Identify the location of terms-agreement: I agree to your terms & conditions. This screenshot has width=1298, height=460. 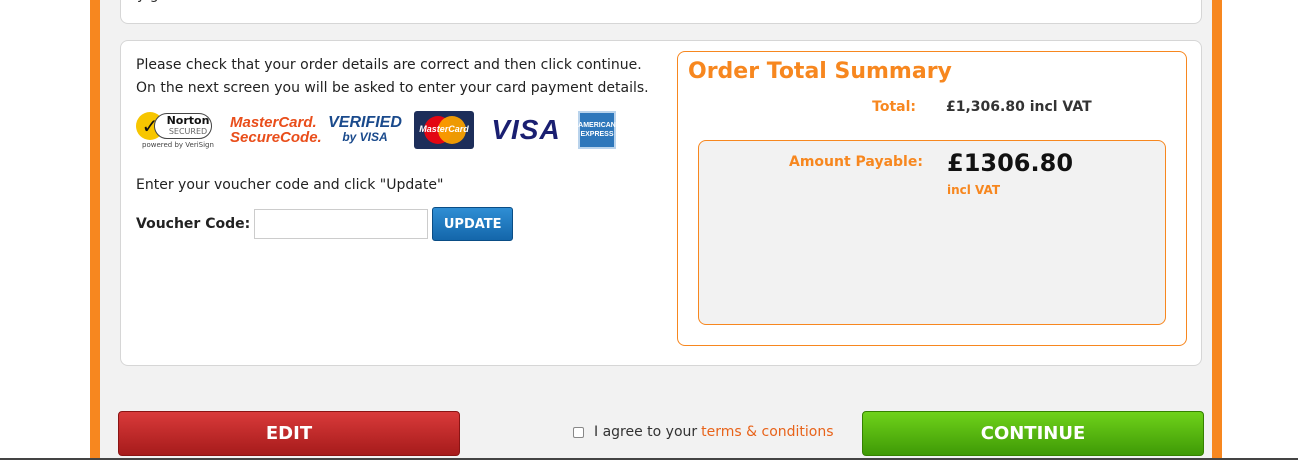
(703, 432).